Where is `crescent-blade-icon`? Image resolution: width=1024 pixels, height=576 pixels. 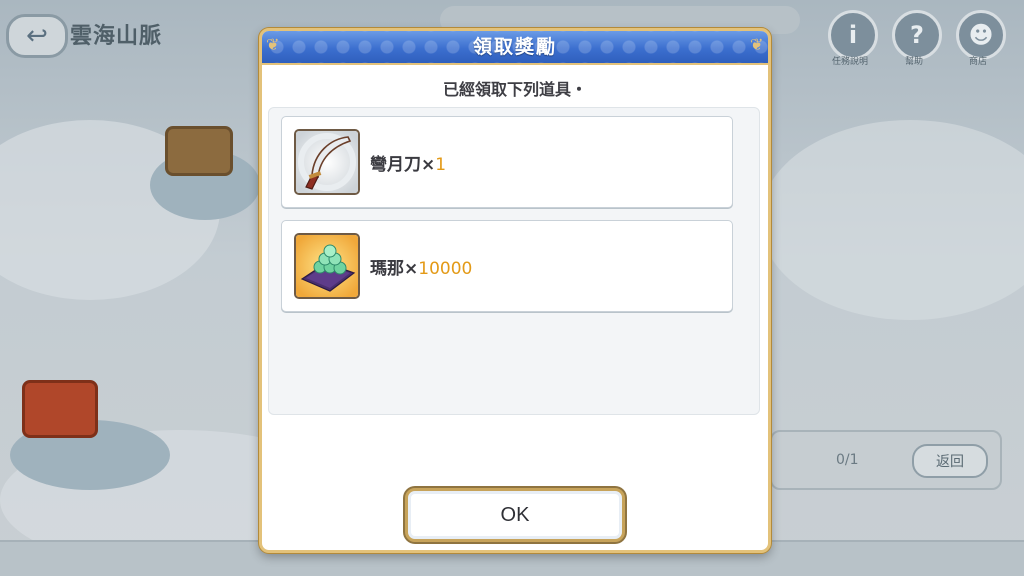 crescent-blade-icon is located at coordinates (327, 162).